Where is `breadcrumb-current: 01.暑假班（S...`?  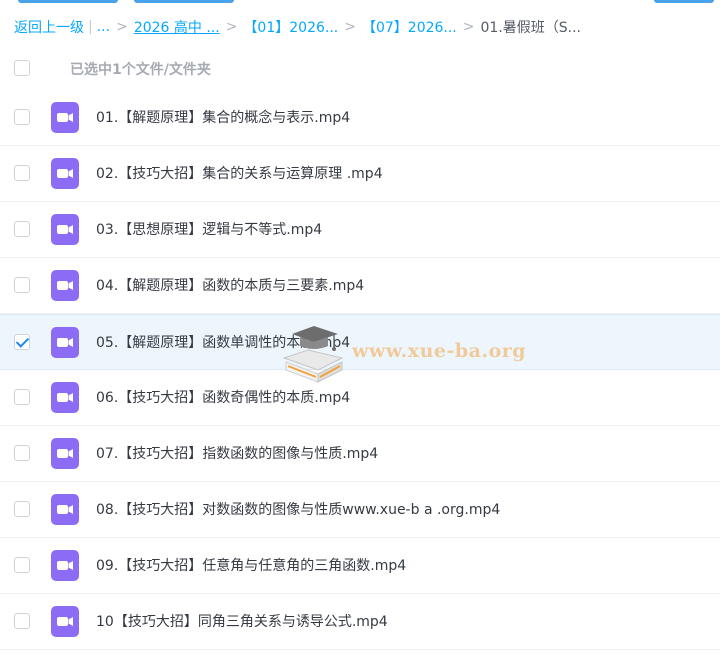
breadcrumb-current: 01.暑假班（S... is located at coordinates (531, 28).